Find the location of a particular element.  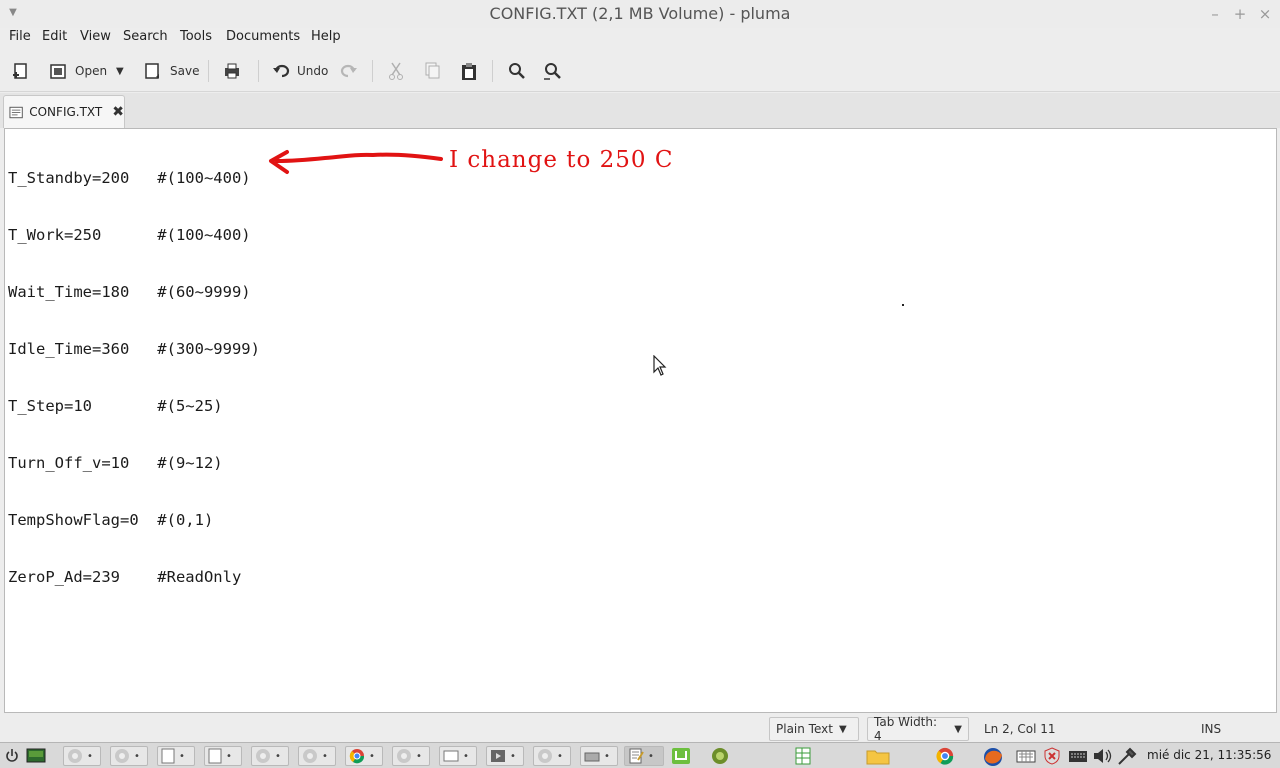

copy-button is located at coordinates (432, 71).